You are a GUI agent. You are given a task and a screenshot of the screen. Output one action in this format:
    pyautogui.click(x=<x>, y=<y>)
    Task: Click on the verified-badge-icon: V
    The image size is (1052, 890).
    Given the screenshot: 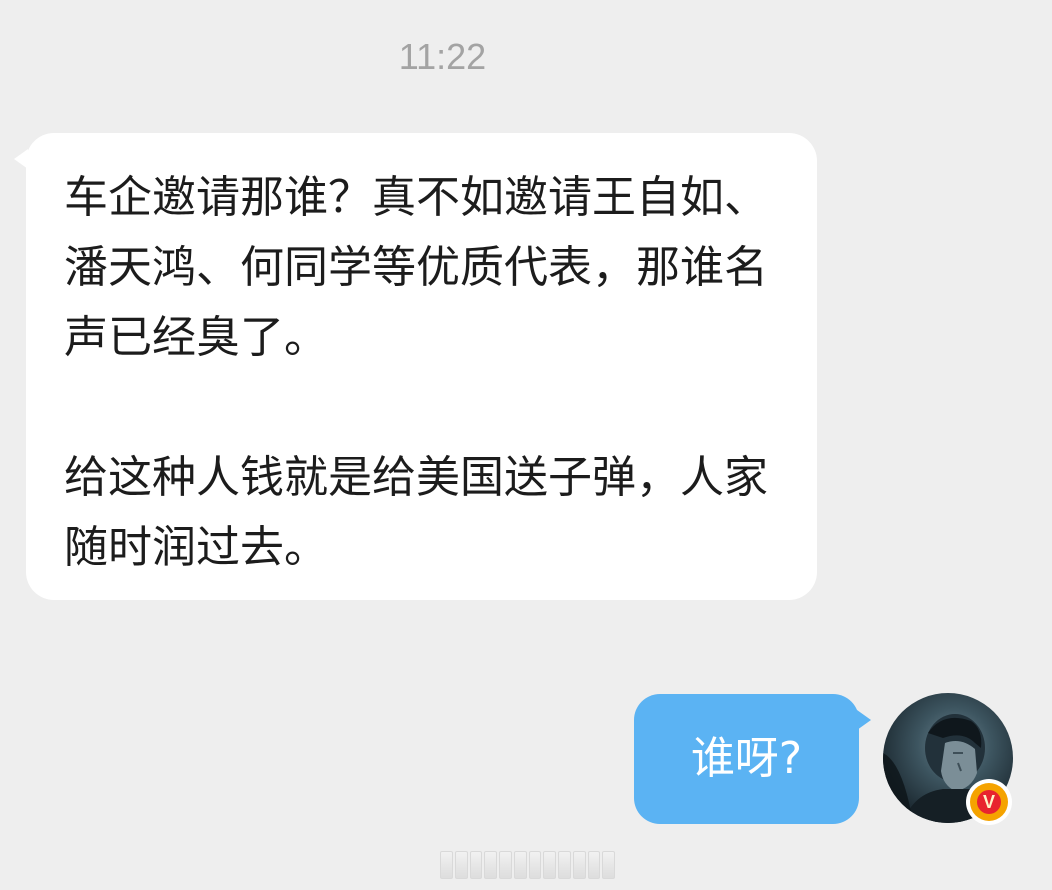 What is the action you would take?
    pyautogui.click(x=989, y=802)
    